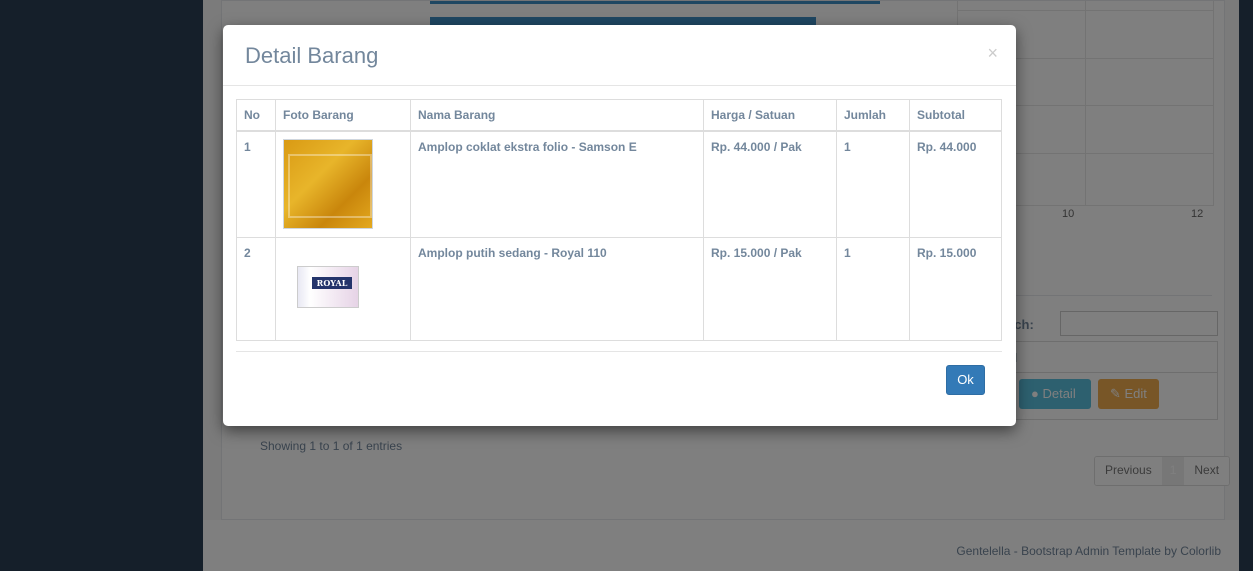  What do you see at coordinates (619, 55) in the screenshot?
I see `modal-header: Detail Barang ×` at bounding box center [619, 55].